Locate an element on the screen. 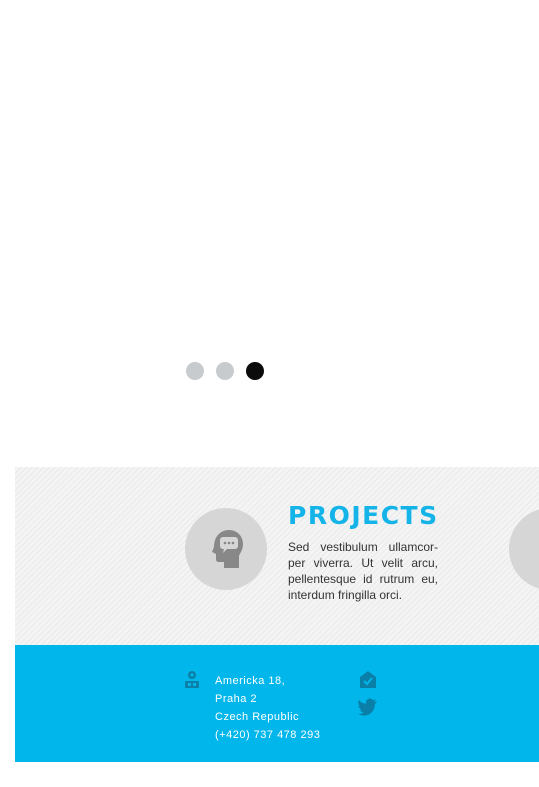 Image resolution: width=539 pixels, height=787 pixels. slider-pagination is located at coordinates (225, 371).